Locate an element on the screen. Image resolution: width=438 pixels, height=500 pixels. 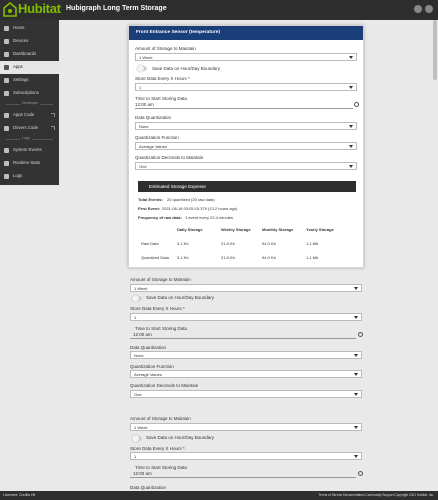
store-value: 1 is located at coordinates (140, 87).